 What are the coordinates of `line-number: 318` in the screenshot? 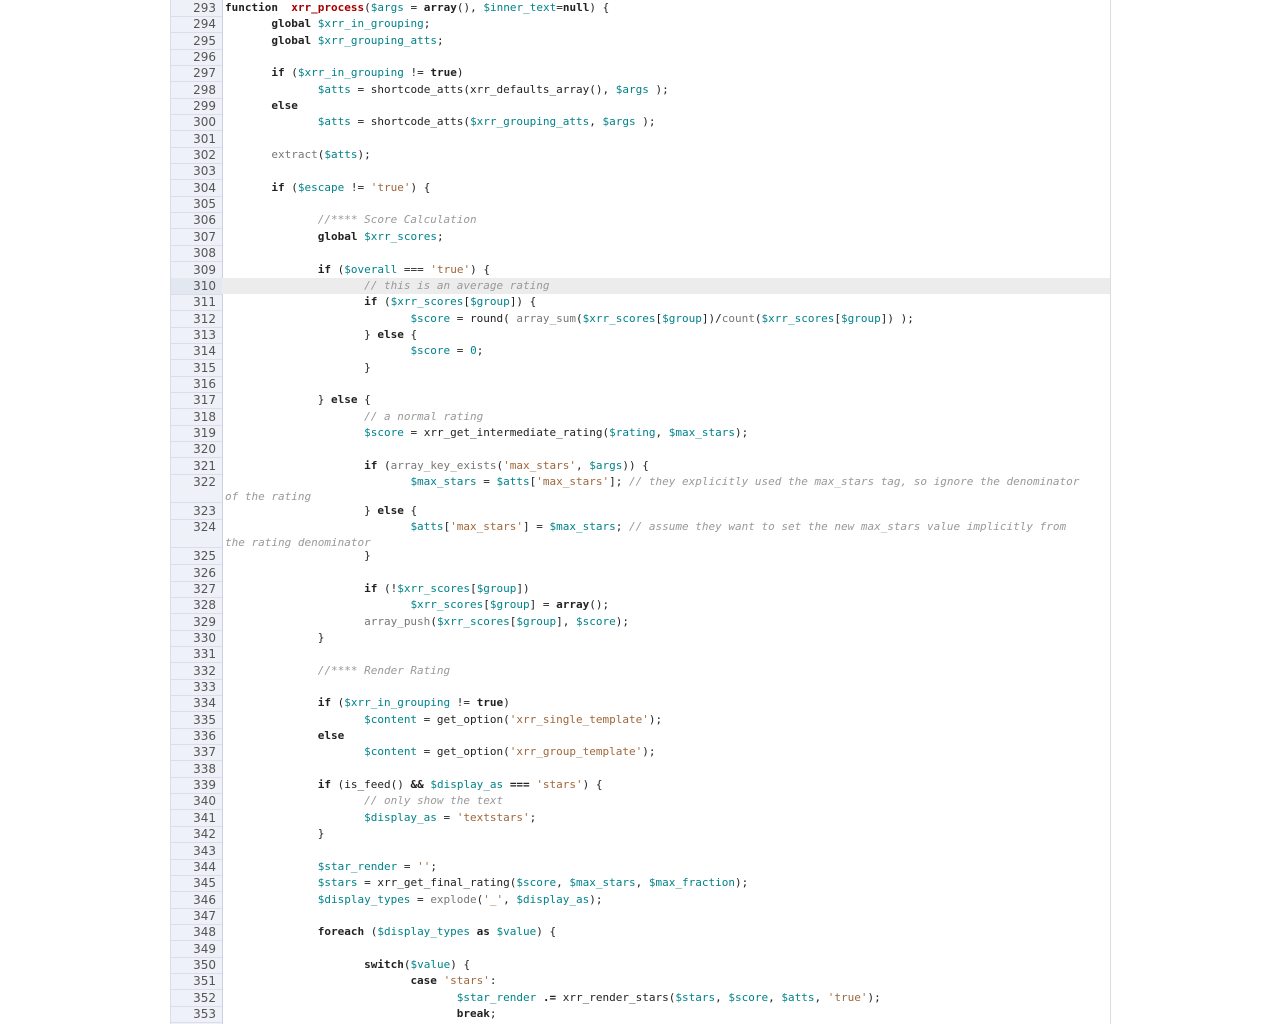 It's located at (196, 417).